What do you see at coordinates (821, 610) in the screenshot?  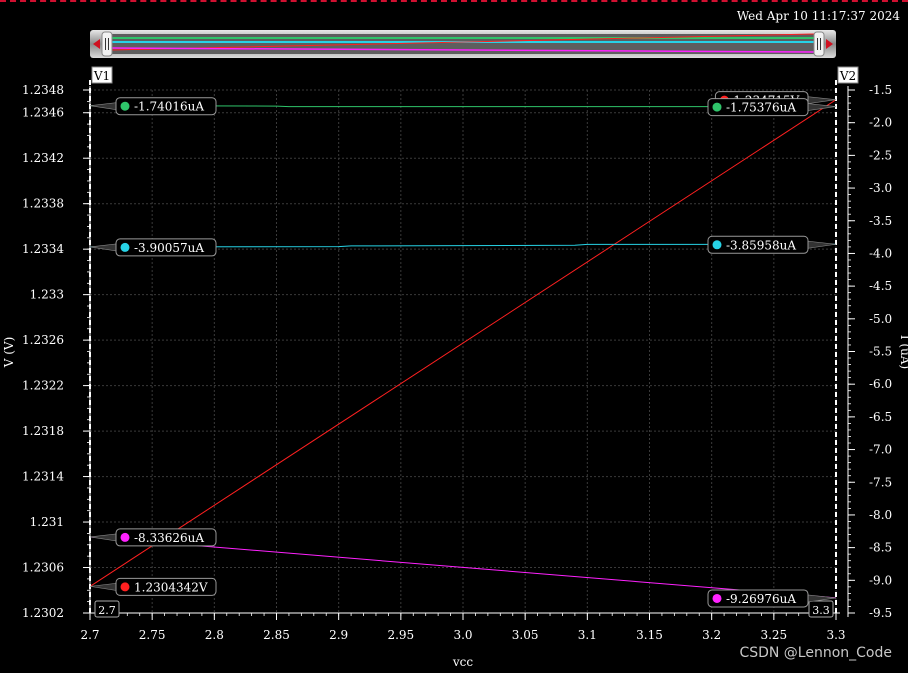 I see `cursor-value-label: 3.3` at bounding box center [821, 610].